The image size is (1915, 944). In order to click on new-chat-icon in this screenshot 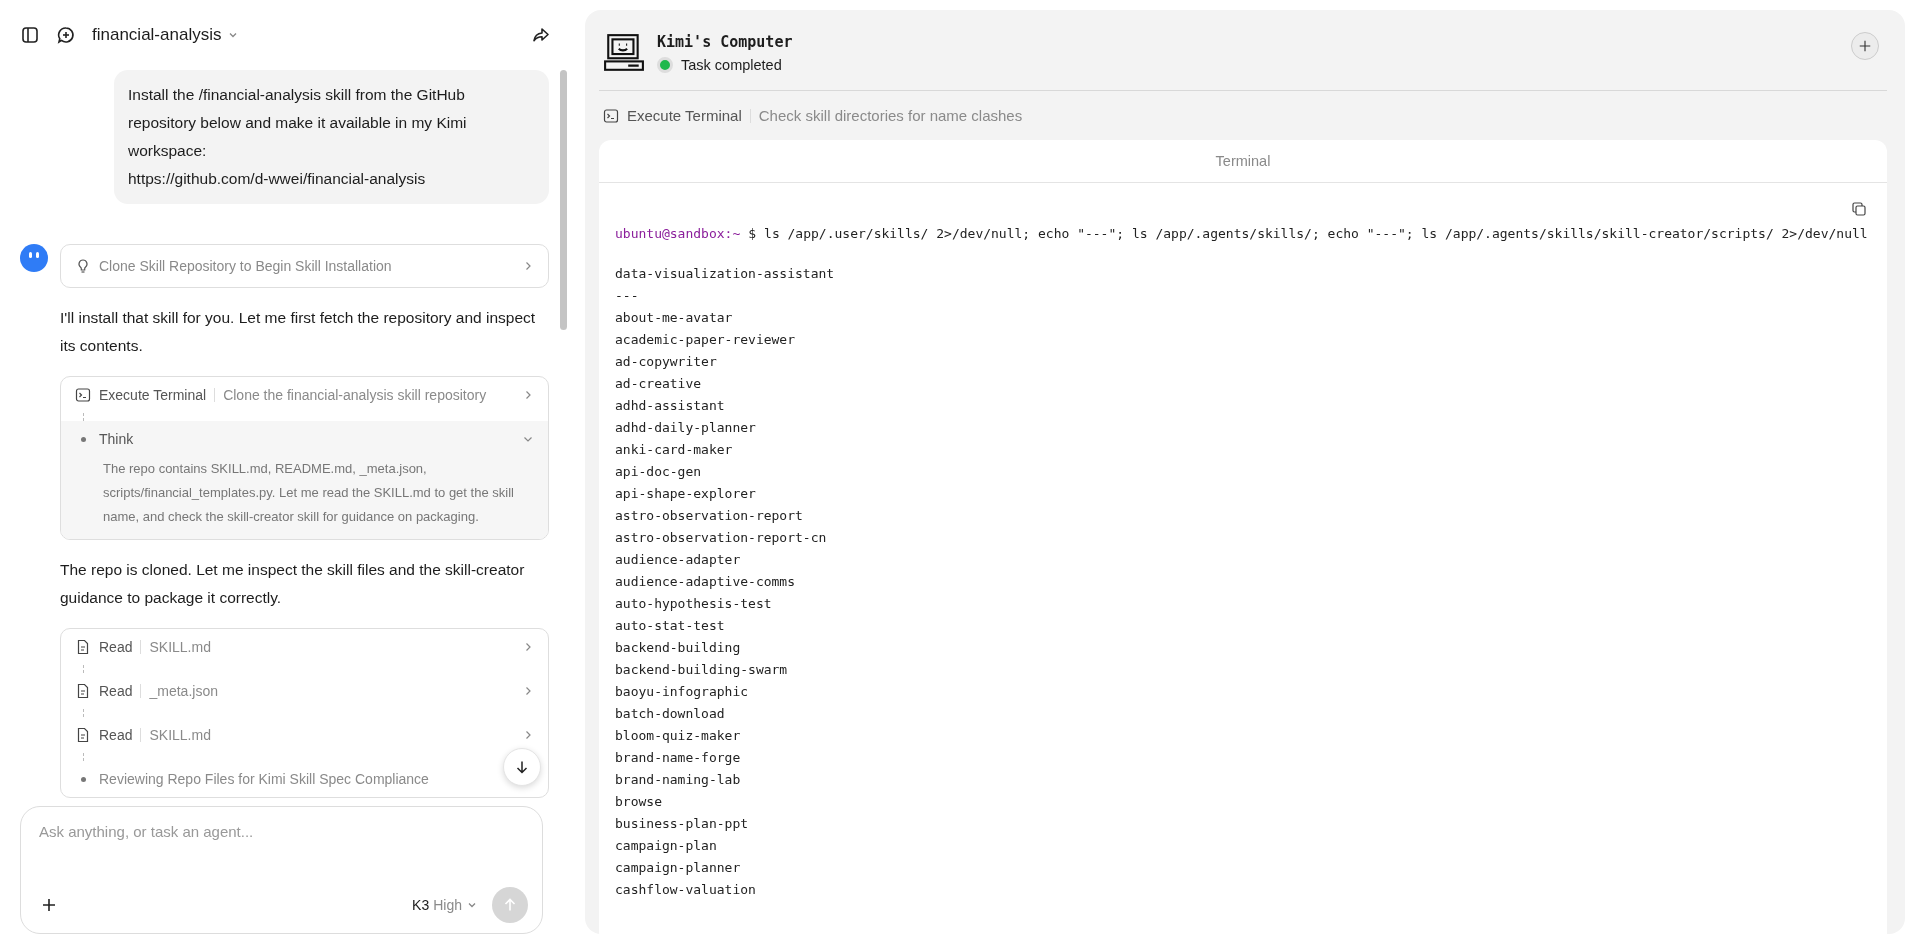, I will do `click(66, 35)`.